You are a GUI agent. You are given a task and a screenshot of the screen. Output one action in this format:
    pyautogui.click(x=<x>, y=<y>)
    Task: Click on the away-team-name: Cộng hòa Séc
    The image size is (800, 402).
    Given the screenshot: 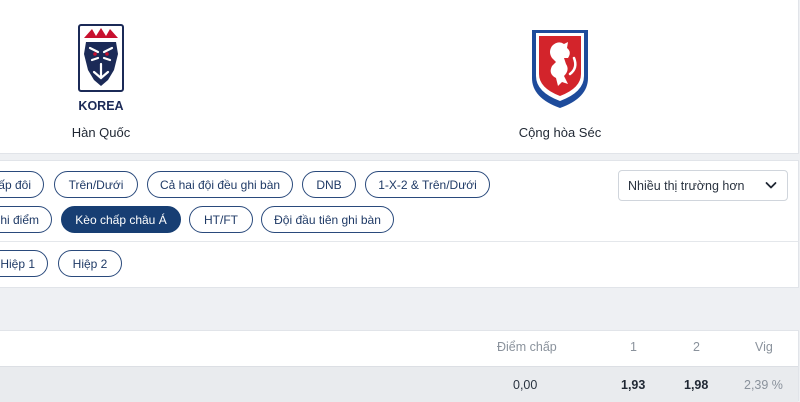 What is the action you would take?
    pyautogui.click(x=560, y=132)
    